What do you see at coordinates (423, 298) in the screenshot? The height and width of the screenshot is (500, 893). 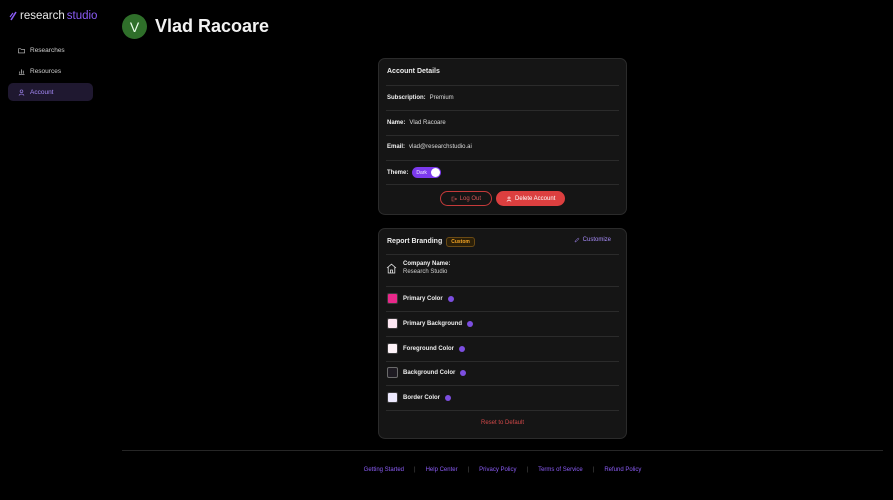 I see `color-label: Primary Color` at bounding box center [423, 298].